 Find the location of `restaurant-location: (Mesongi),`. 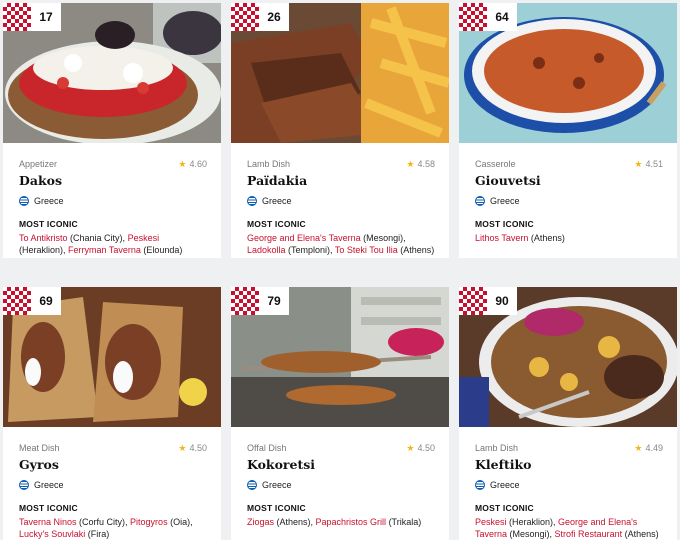

restaurant-location: (Mesongi), is located at coordinates (383, 238).